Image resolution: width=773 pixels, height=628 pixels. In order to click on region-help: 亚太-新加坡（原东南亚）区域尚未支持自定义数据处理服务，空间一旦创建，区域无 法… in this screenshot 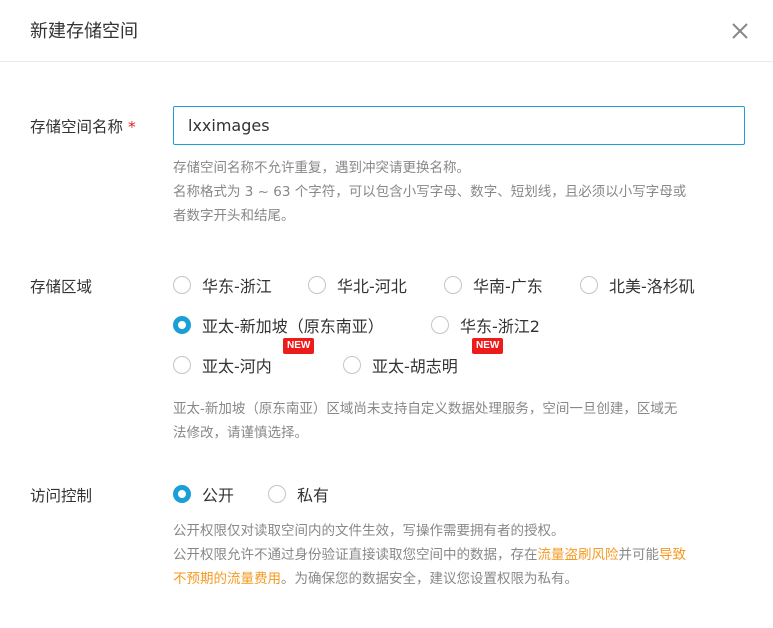, I will do `click(425, 421)`.